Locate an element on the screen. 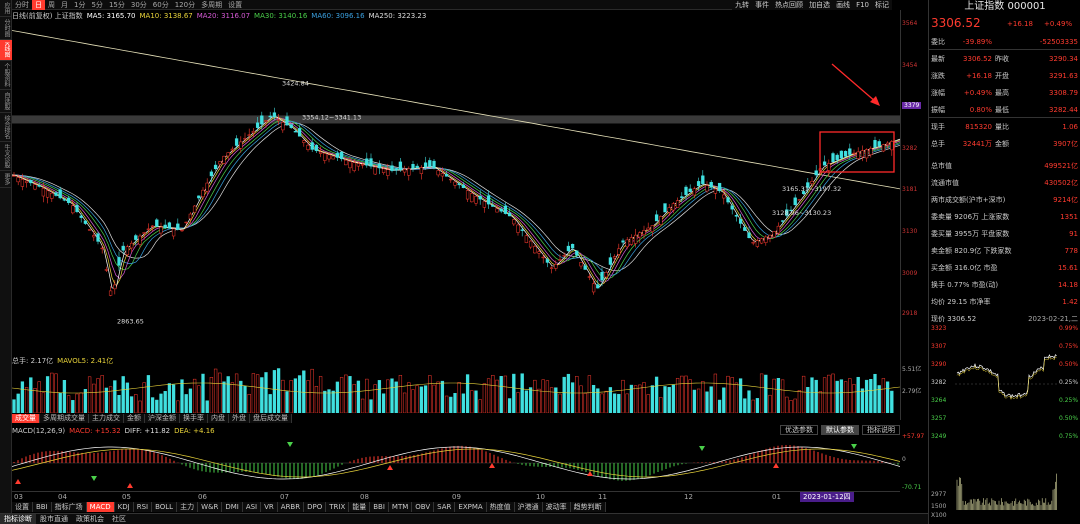 The image size is (1080, 524). indicator-tab: 主力 is located at coordinates (188, 507).